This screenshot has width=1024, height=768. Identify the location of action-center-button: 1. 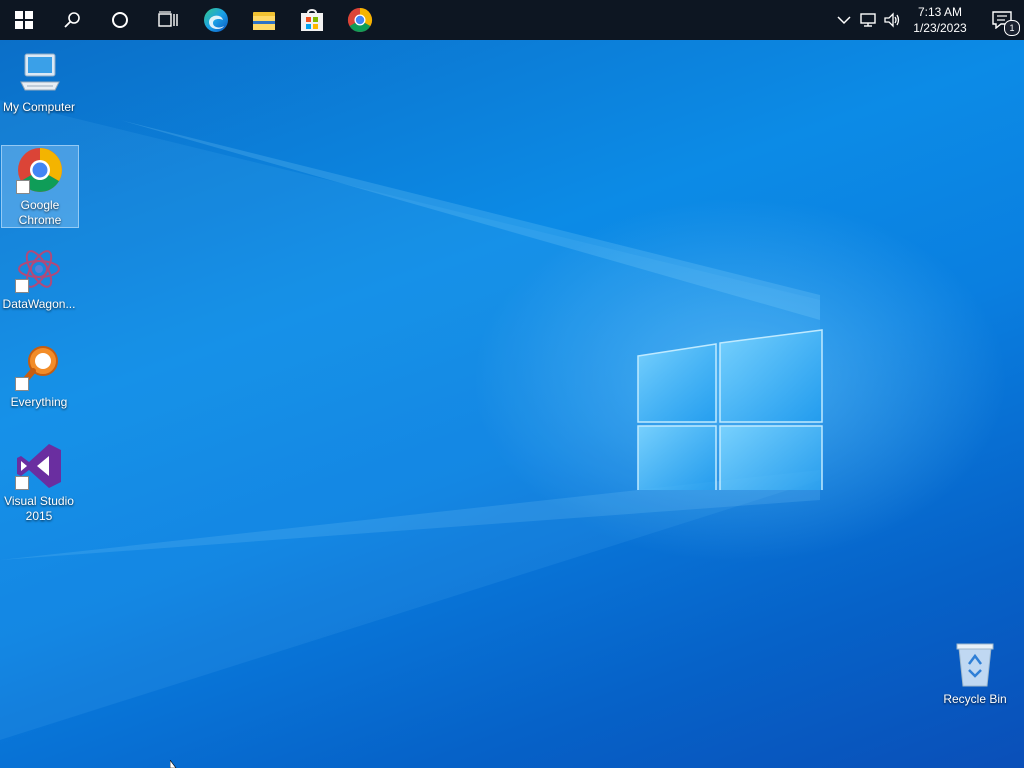
(1002, 20).